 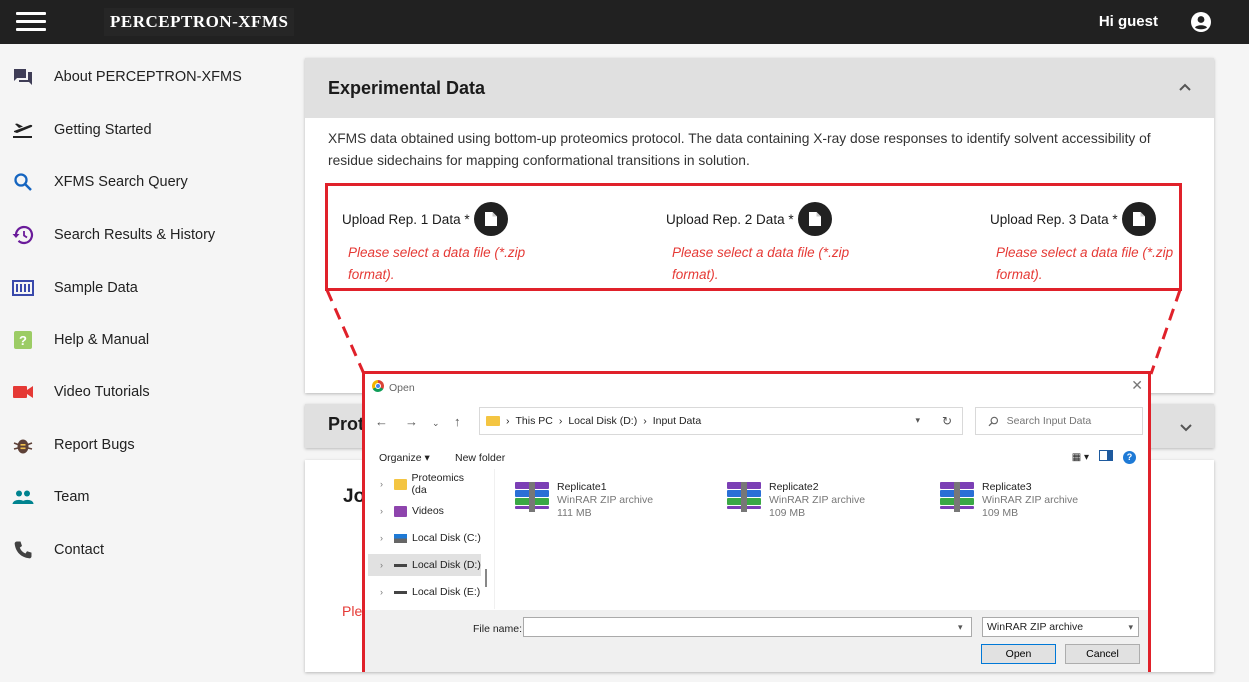 I want to click on tree-item-local-disk-c: › Local Disk (C:), so click(x=424, y=538).